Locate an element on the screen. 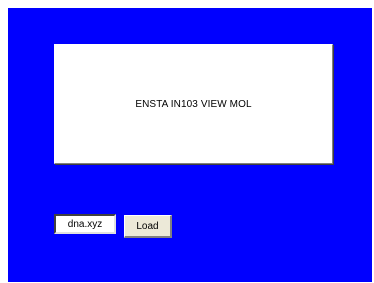 This screenshot has height=283, width=374. load-button: Load is located at coordinates (148, 226).